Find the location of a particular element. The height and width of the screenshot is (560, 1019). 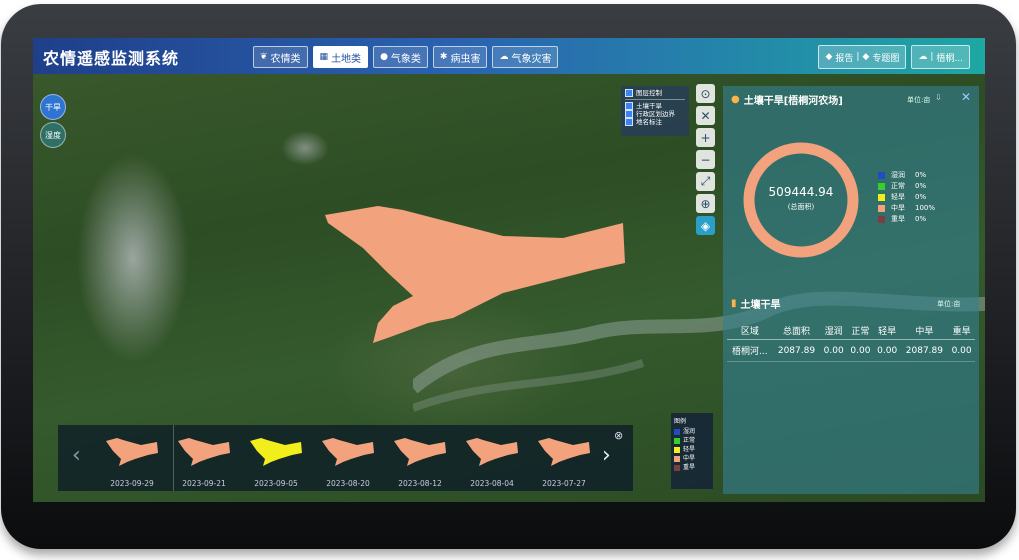

legend-item: 中旱 is located at coordinates (692, 458).